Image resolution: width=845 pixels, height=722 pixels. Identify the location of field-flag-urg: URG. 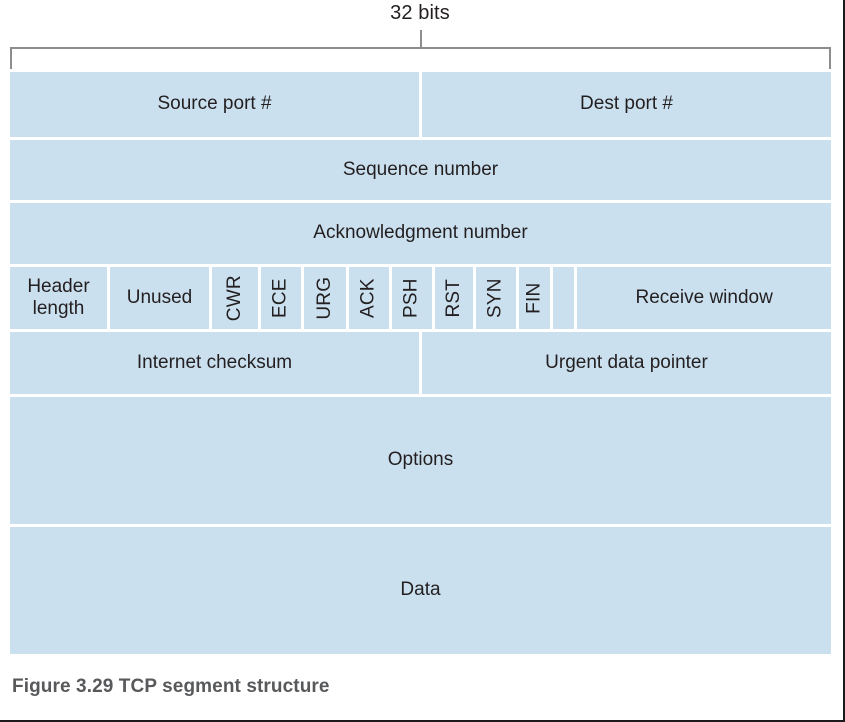
(325, 298).